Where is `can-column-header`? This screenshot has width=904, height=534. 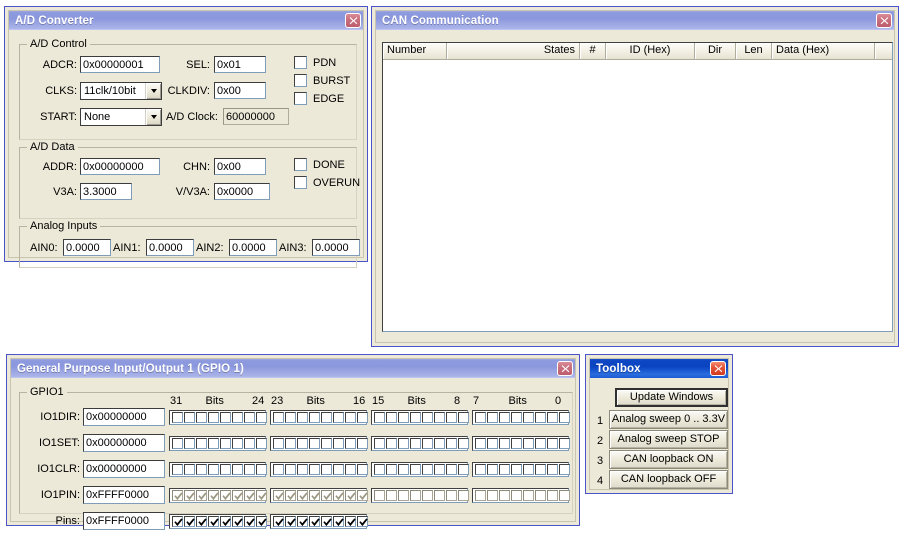
can-column-header is located at coordinates (883, 51).